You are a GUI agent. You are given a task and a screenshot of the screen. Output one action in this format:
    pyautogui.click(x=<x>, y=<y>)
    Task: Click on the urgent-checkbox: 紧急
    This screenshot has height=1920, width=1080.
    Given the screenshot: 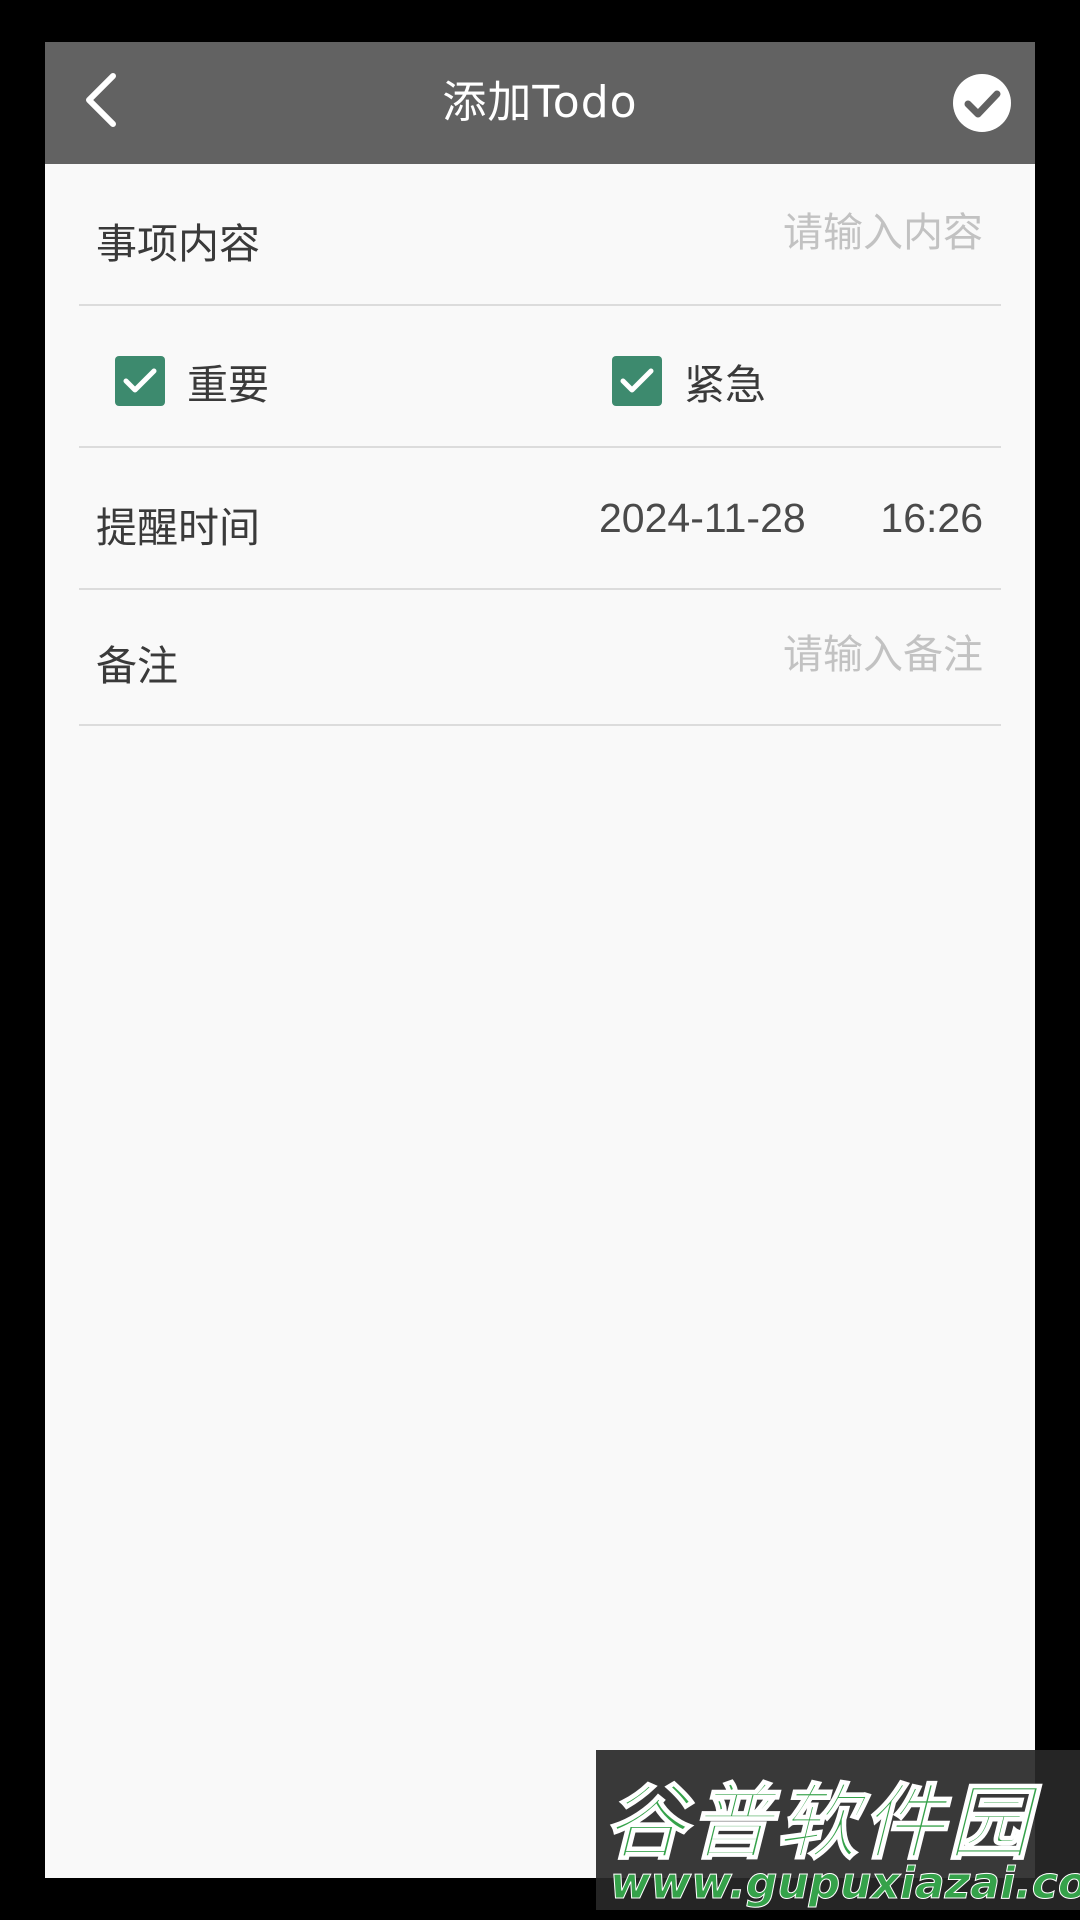 What is the action you would take?
    pyautogui.click(x=689, y=381)
    